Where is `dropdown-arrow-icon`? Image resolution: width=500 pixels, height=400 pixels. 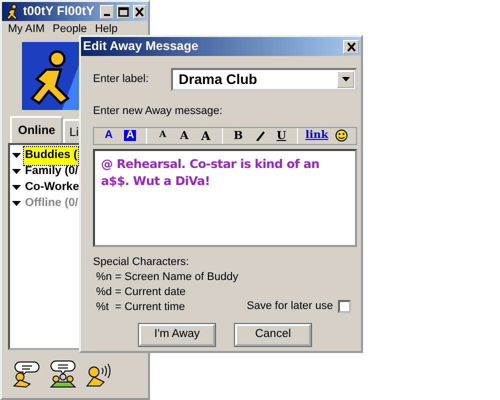 dropdown-arrow-icon is located at coordinates (346, 79).